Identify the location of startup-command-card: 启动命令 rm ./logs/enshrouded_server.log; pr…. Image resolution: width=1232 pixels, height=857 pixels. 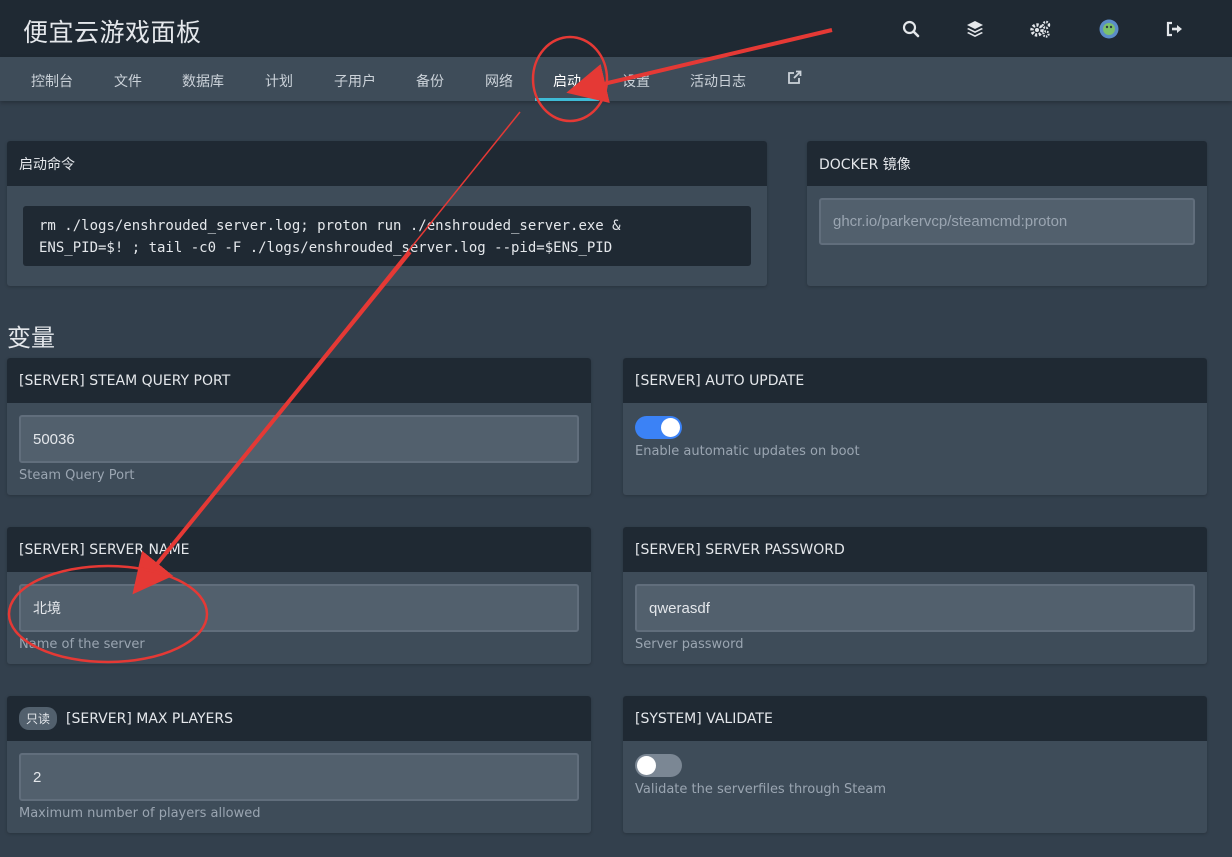
(387, 213).